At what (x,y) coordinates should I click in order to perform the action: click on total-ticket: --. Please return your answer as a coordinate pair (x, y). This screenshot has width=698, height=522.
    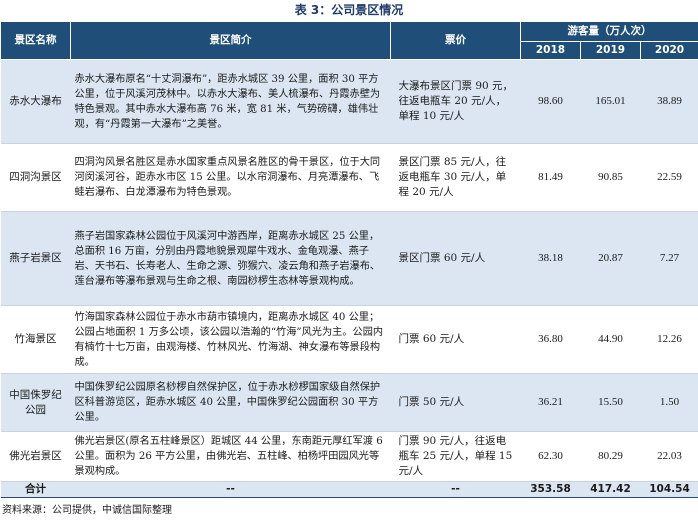
    Looking at the image, I should click on (455, 489).